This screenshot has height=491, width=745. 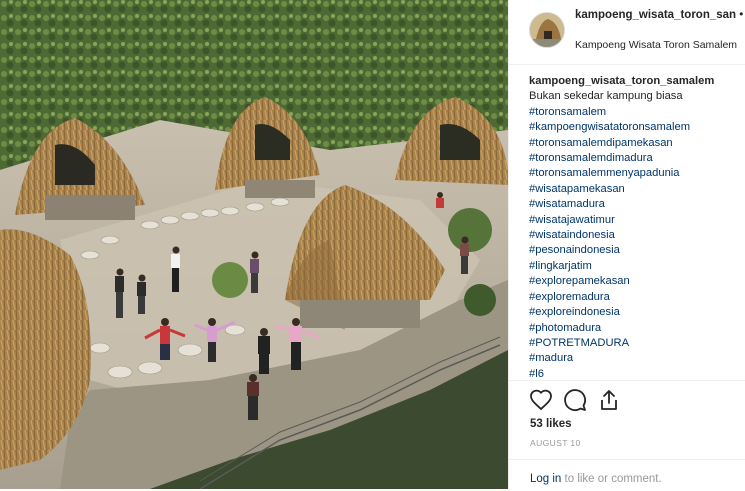 I want to click on avatar, so click(x=547, y=30).